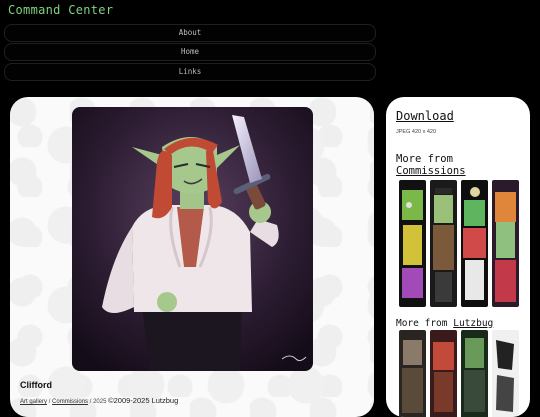 This screenshot has height=417, width=540. What do you see at coordinates (473, 323) in the screenshot?
I see `lutzbug-link: Lutzbug` at bounding box center [473, 323].